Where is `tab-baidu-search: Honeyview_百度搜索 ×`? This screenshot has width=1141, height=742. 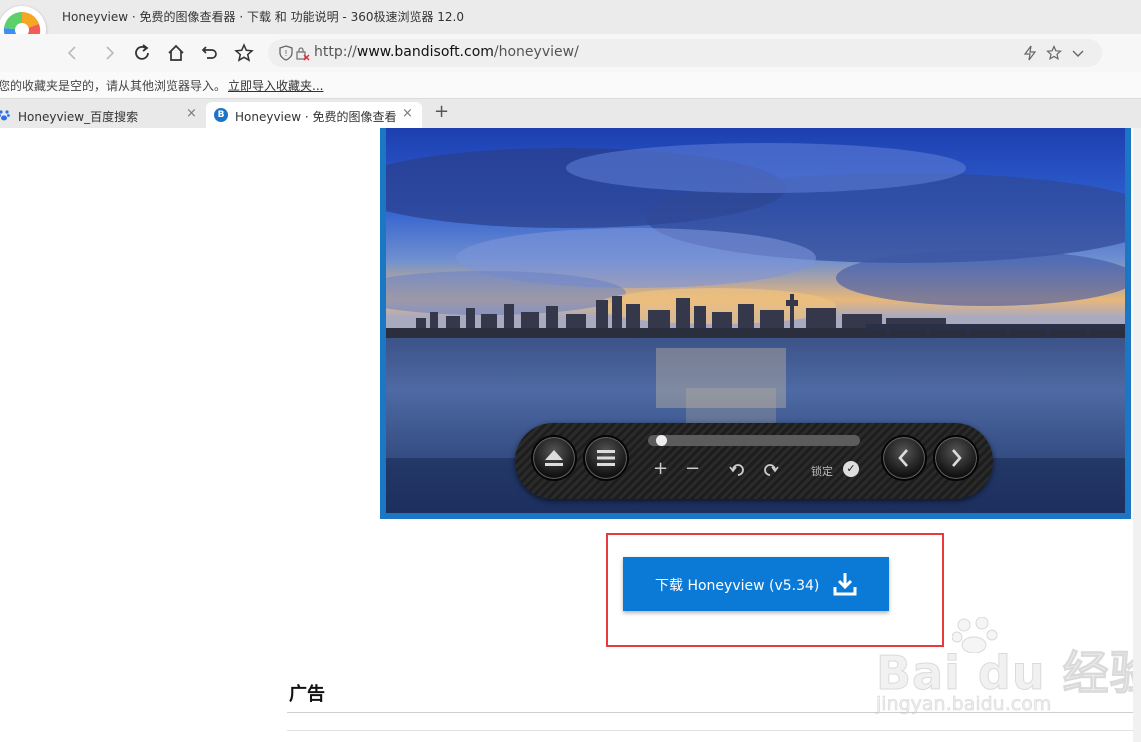
tab-baidu-search: Honeyview_百度搜索 × is located at coordinates (101, 115).